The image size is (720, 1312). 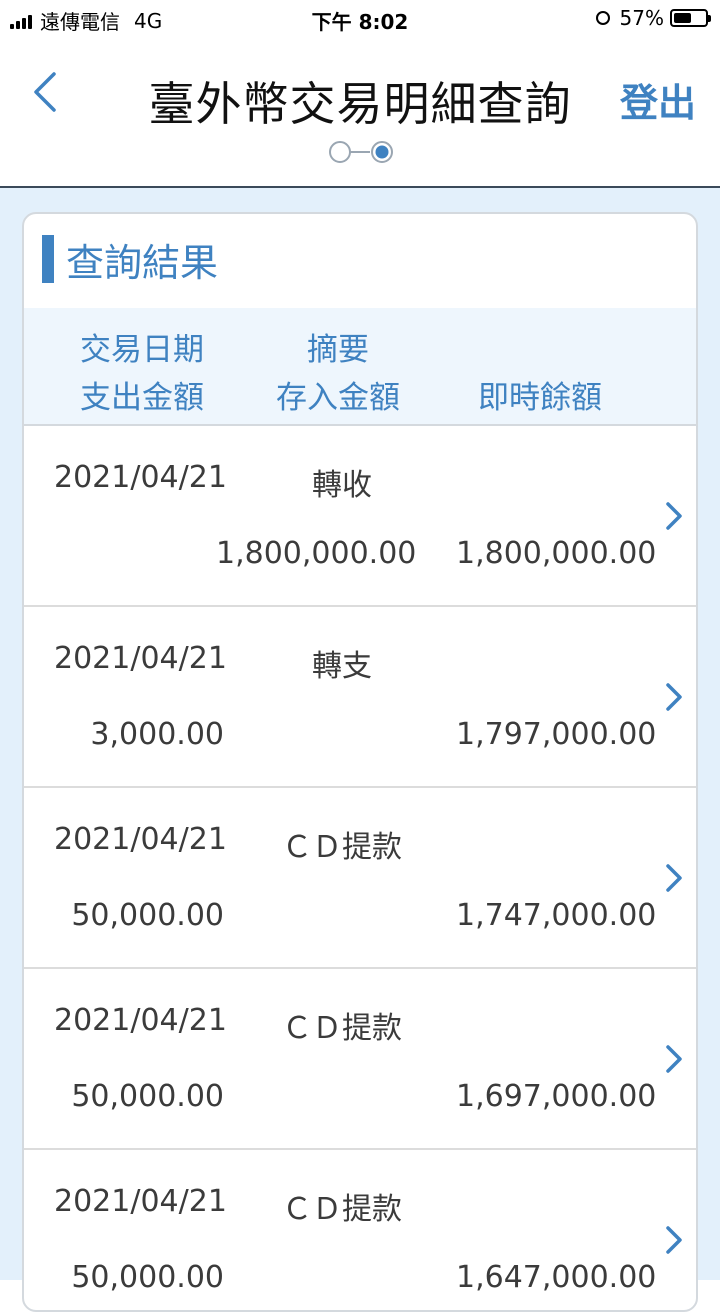 What do you see at coordinates (142, 350) in the screenshot?
I see `header-date: 交易日期` at bounding box center [142, 350].